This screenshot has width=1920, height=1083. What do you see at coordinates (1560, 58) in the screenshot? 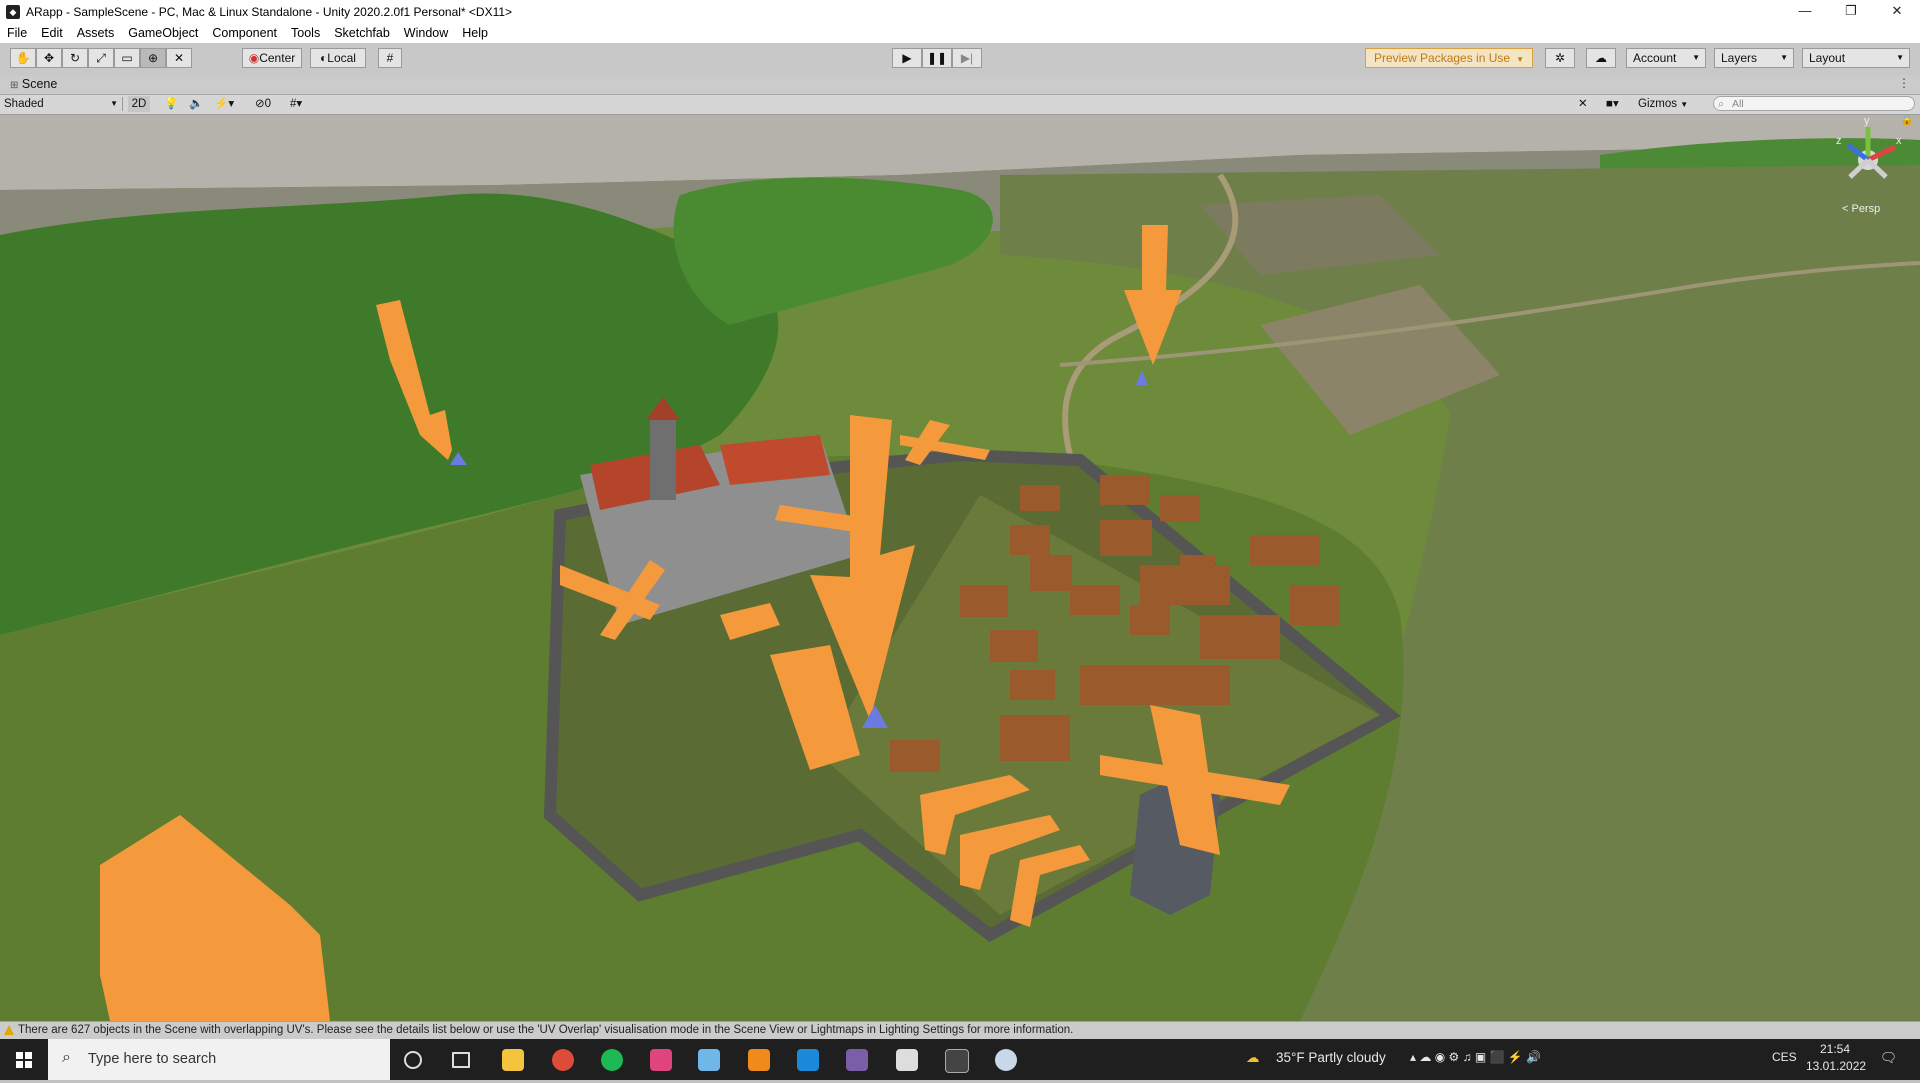
I see `collab-icon: ✲` at bounding box center [1560, 58].